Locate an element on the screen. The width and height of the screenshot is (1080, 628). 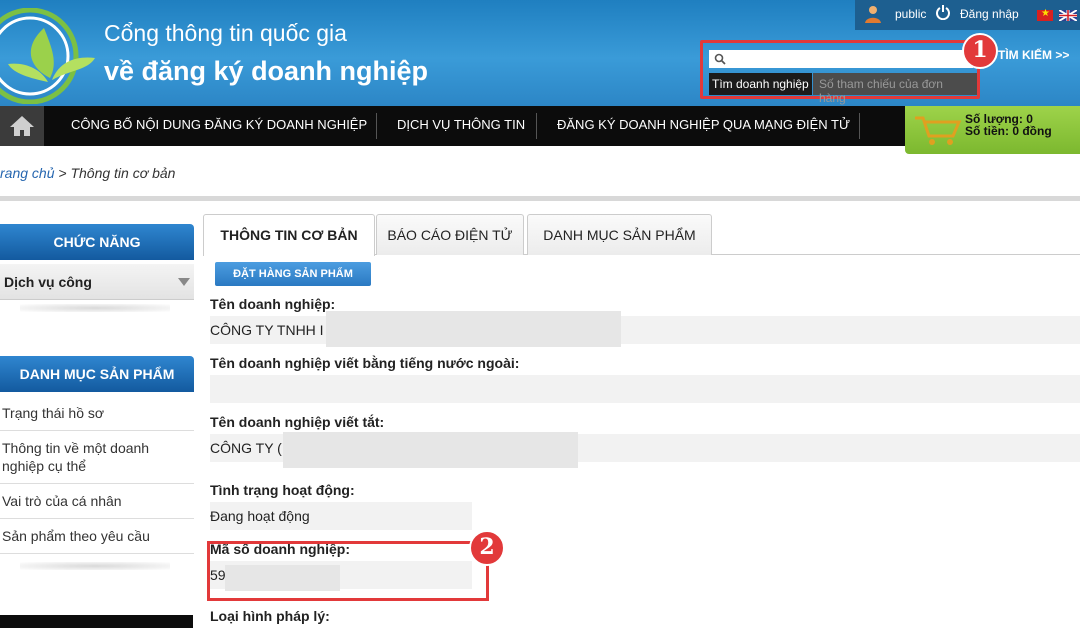
nav-item-online-registration: ĐĂNG KÝ DOANH NGHIỆP QUA MẠNG ĐIỆN TỬ is located at coordinates (703, 124).